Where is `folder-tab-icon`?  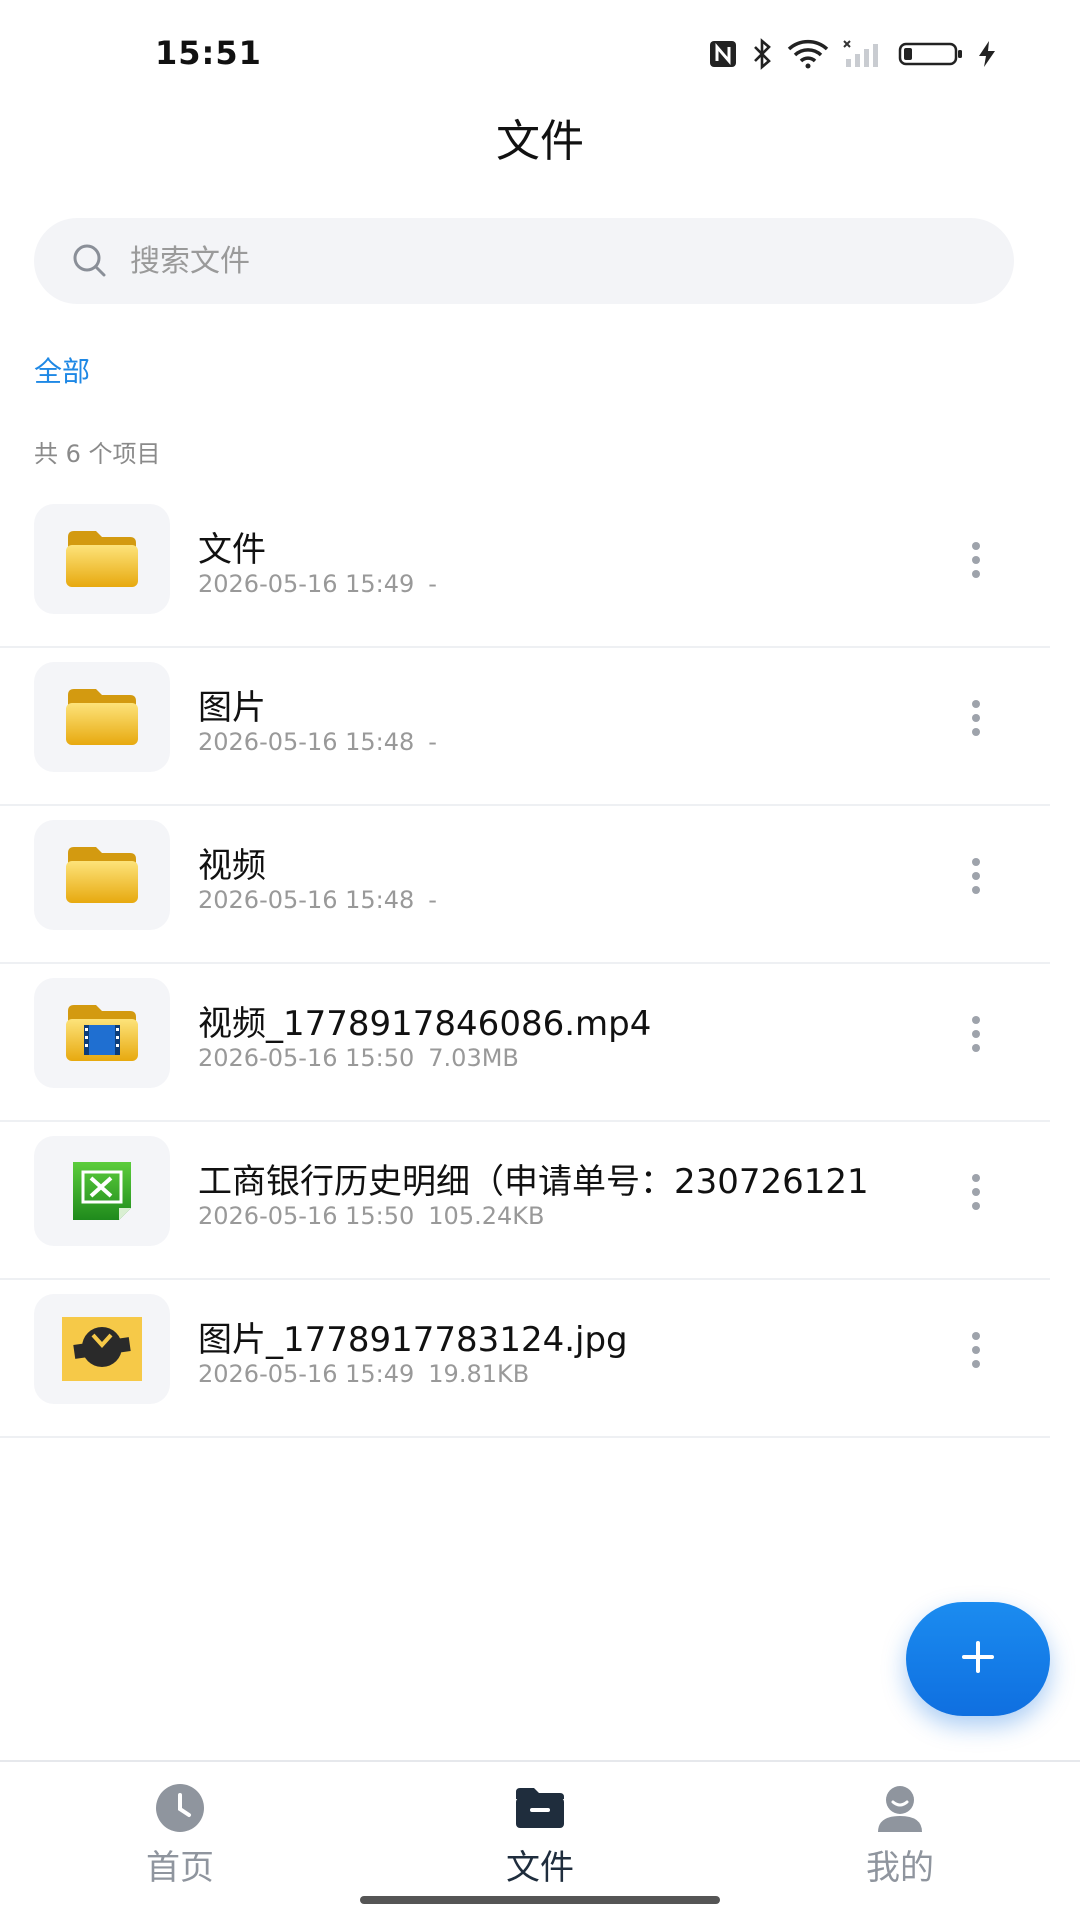 folder-tab-icon is located at coordinates (540, 1808).